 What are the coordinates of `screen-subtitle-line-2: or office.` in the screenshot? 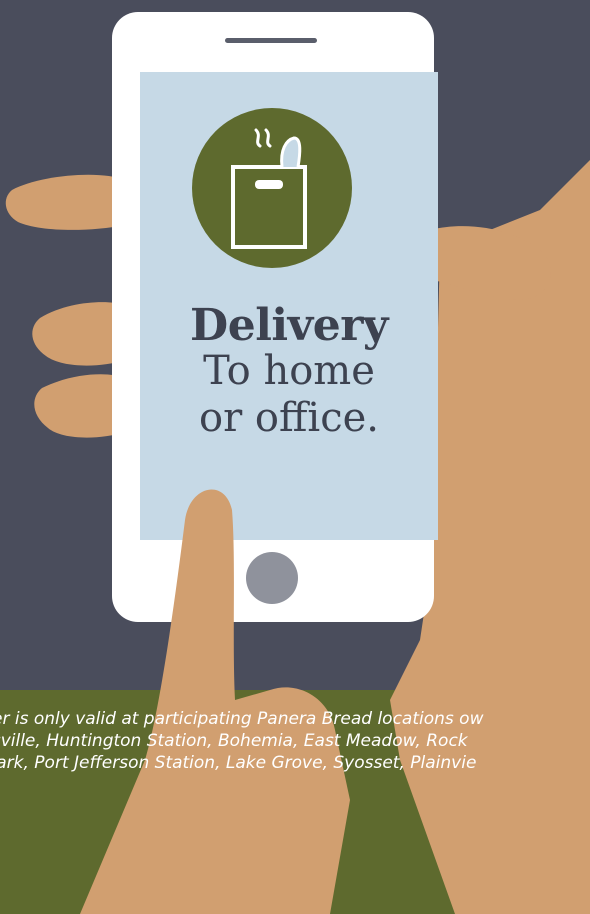 It's located at (289, 418).